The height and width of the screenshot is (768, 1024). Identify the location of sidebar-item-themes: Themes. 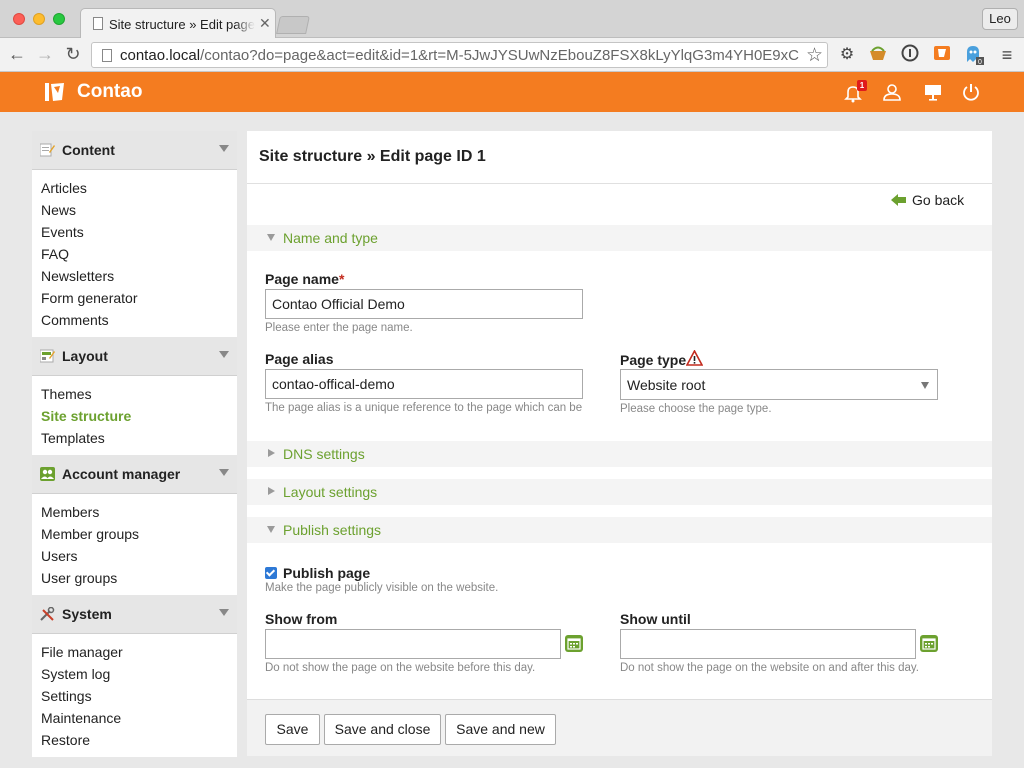
(134, 394).